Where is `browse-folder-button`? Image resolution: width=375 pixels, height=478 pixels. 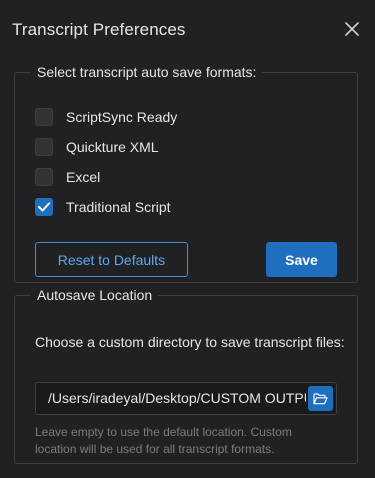 browse-folder-button is located at coordinates (320, 398).